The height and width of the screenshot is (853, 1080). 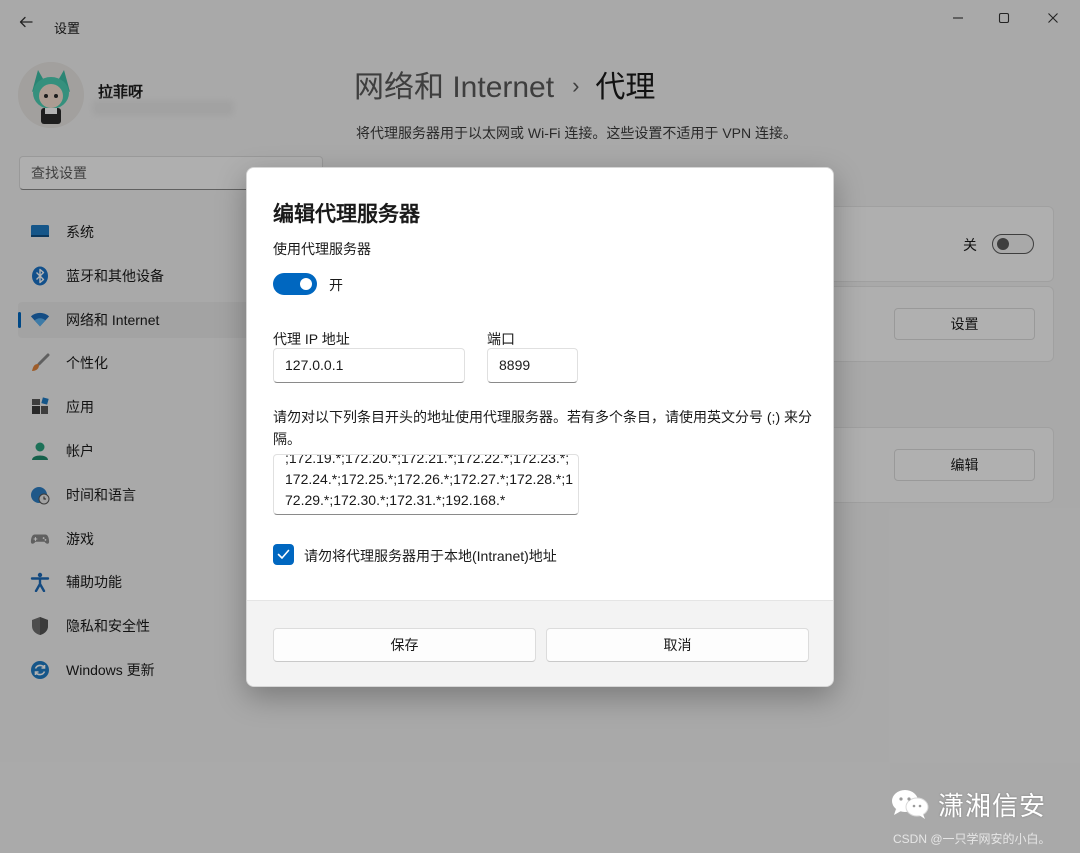 I want to click on port-input: 8899, so click(x=532, y=365).